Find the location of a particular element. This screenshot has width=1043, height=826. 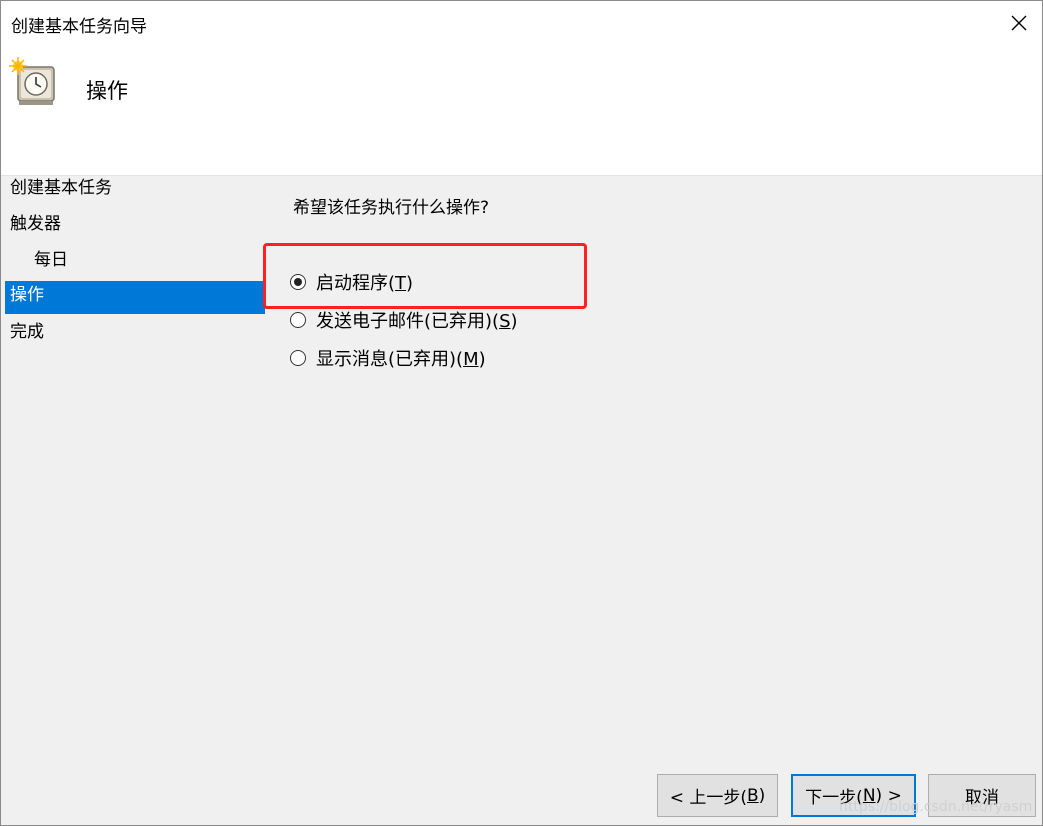

radio-label: 发送电子邮件(已弃用)(S) is located at coordinates (417, 321).